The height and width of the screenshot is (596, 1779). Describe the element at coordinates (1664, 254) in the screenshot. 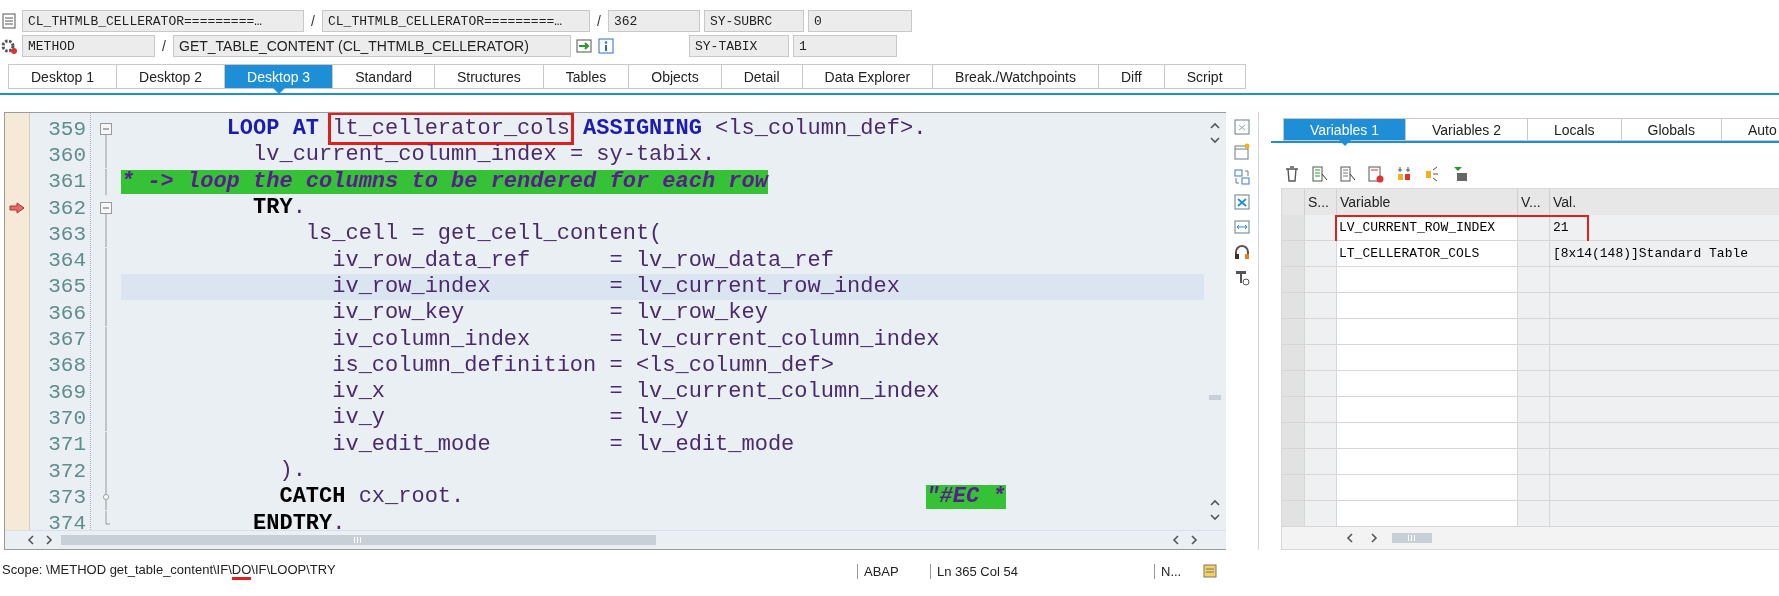

I see `table-cell: [8x14(148)]Standard Table` at that location.